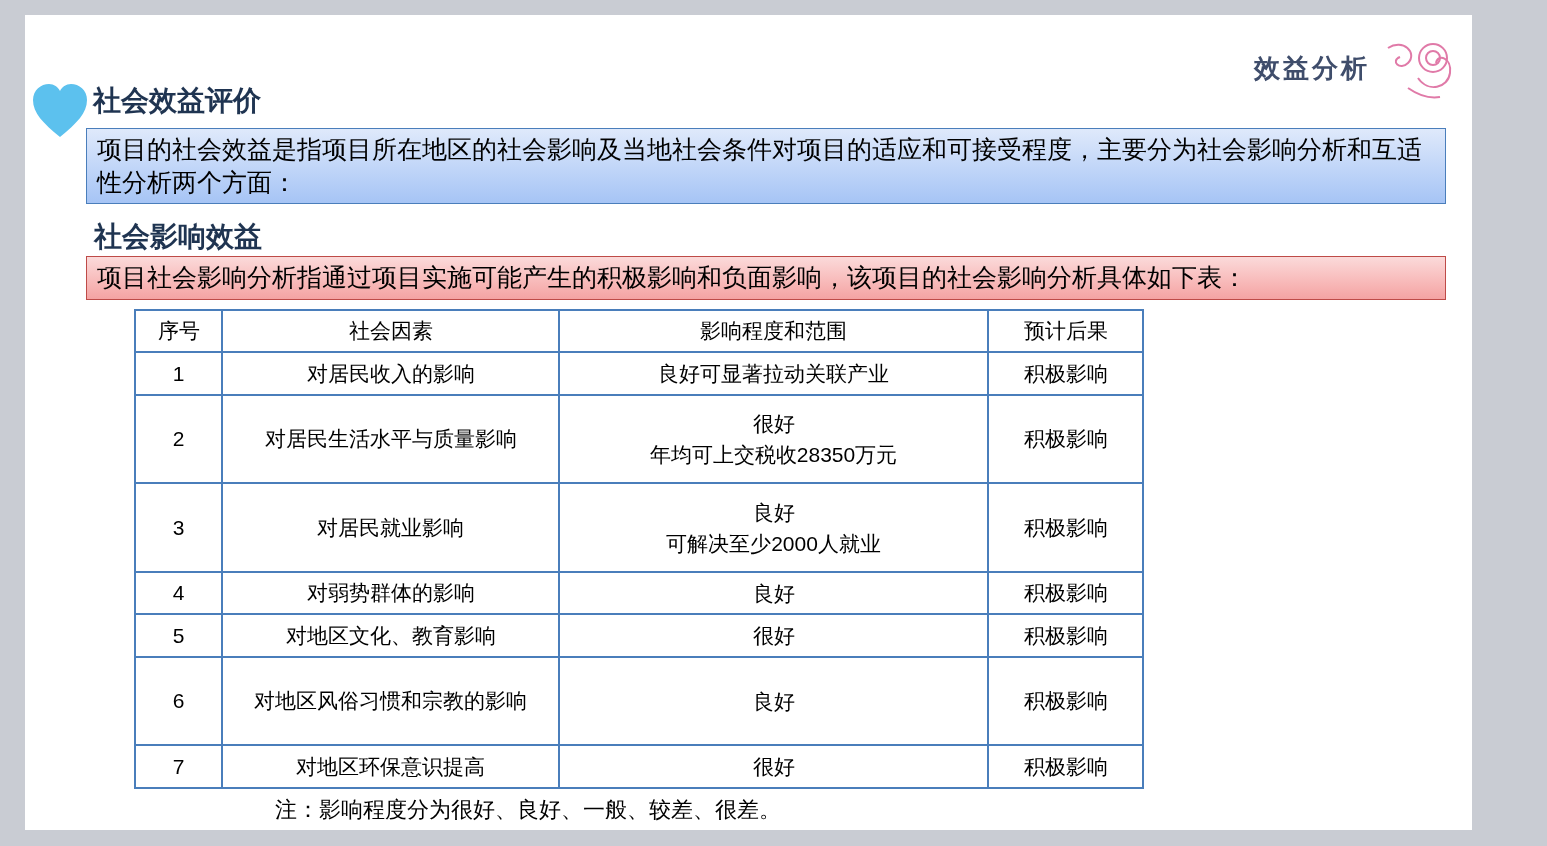 This screenshot has height=846, width=1547. I want to click on column-header: 预计后果, so click(1065, 331).